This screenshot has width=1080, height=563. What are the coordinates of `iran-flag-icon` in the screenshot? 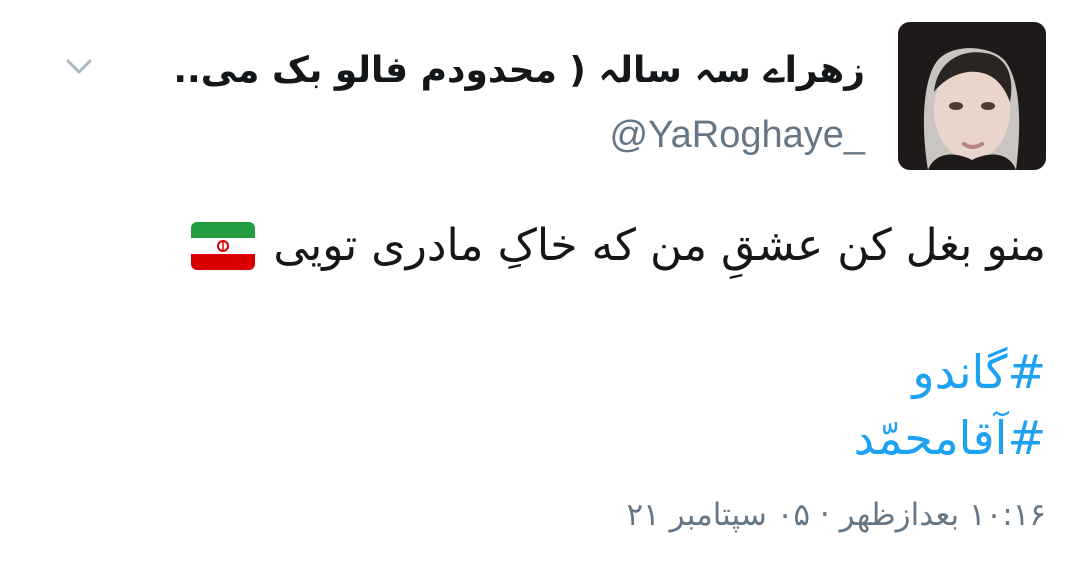 It's located at (223, 246).